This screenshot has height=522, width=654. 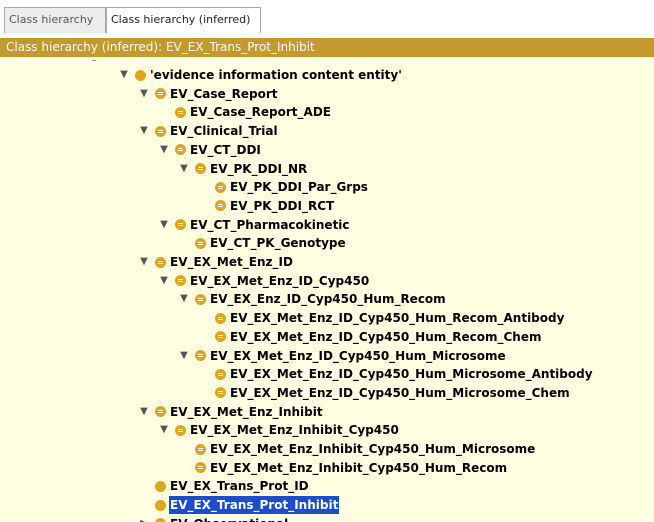 I want to click on tree-row: ▼ EV_EX_Met_Enz_ID, so click(x=216, y=262).